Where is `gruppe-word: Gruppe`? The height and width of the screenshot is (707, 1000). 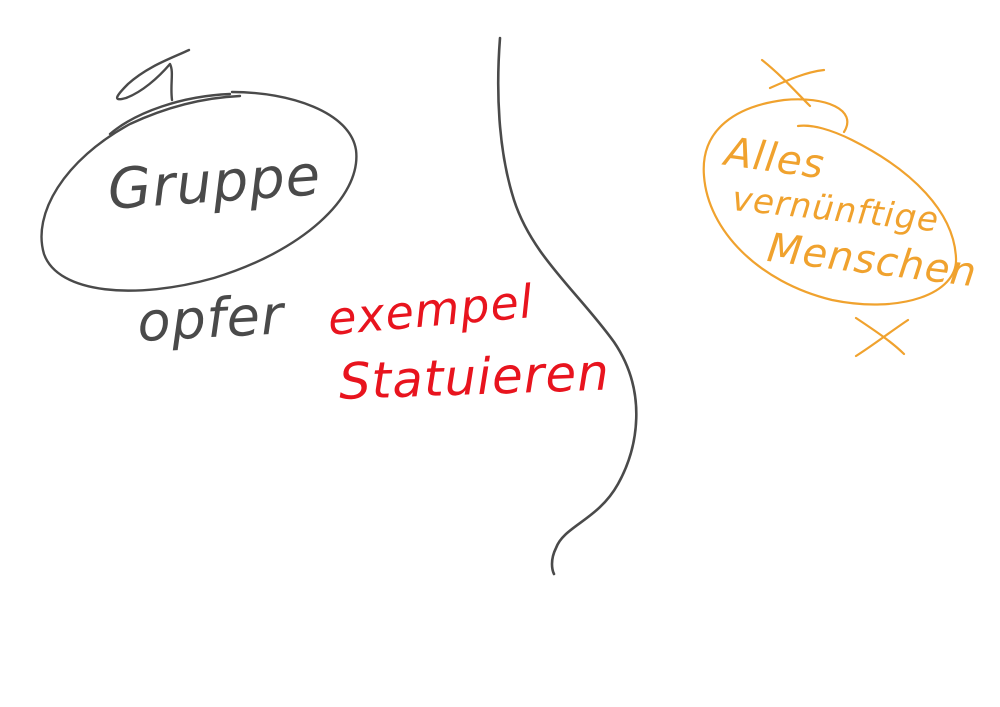
gruppe-word: Gruppe is located at coordinates (214, 183).